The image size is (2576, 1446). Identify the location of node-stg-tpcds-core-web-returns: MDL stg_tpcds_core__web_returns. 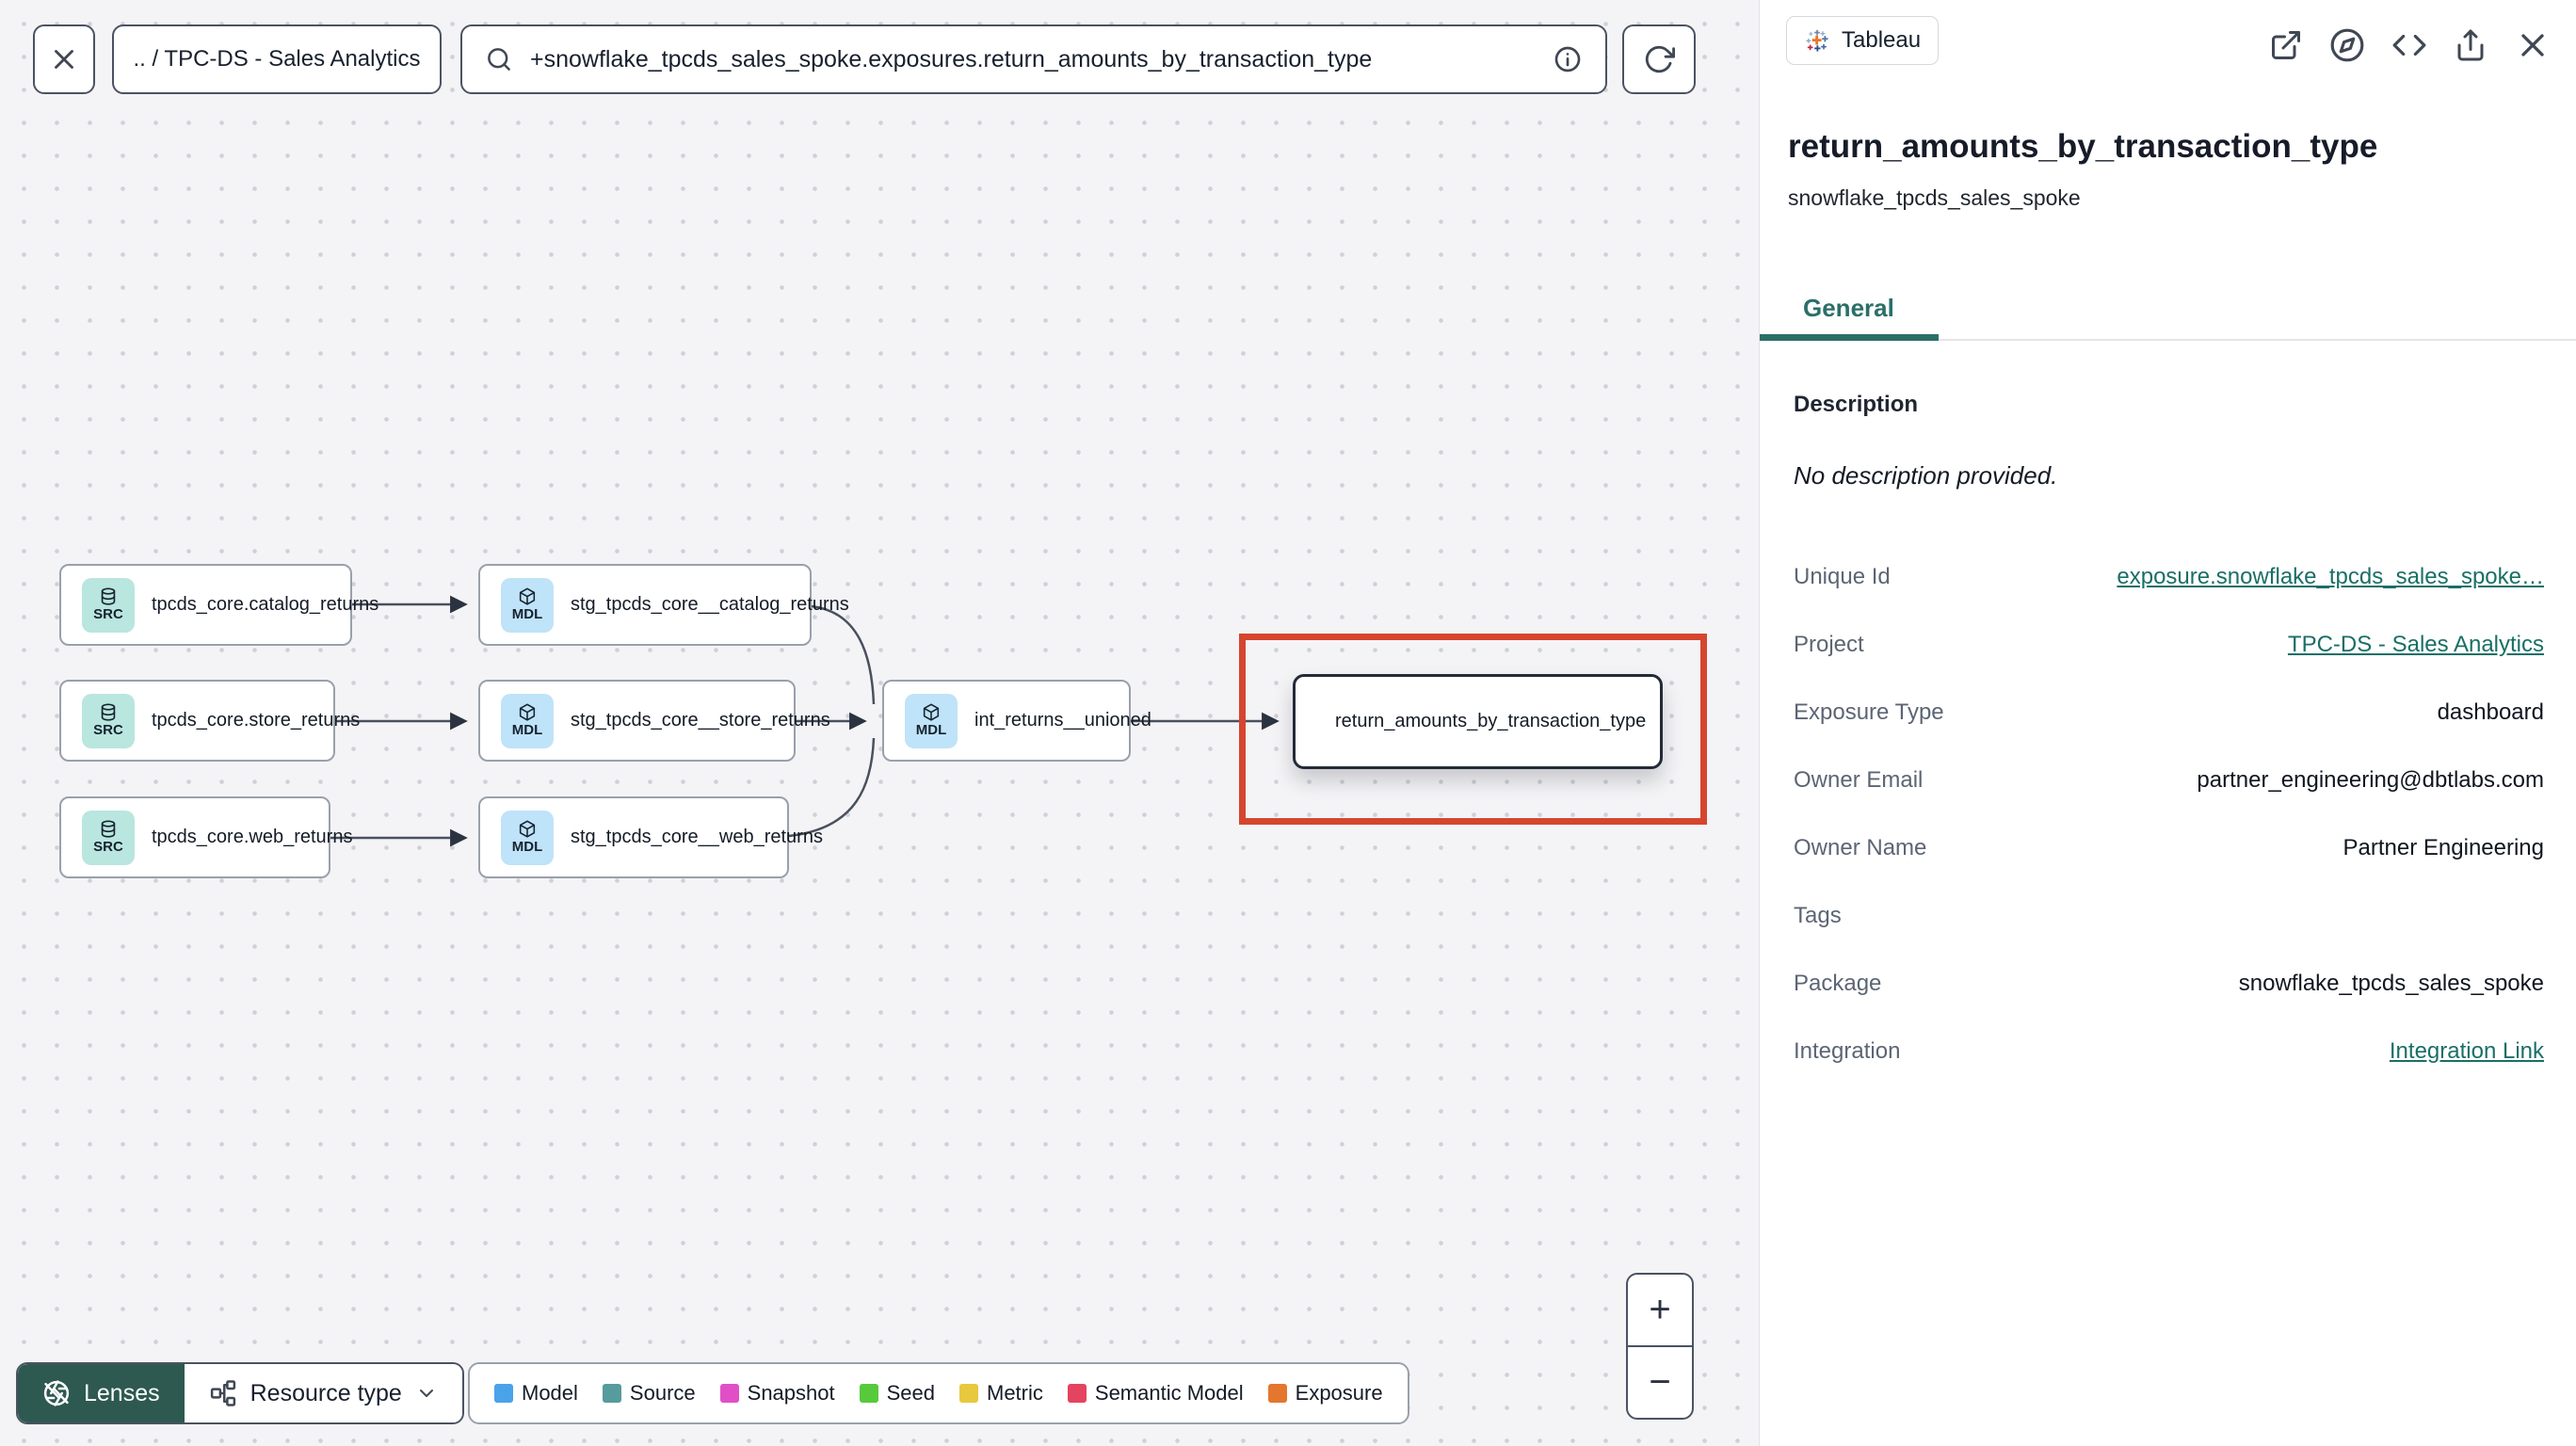
(650, 837).